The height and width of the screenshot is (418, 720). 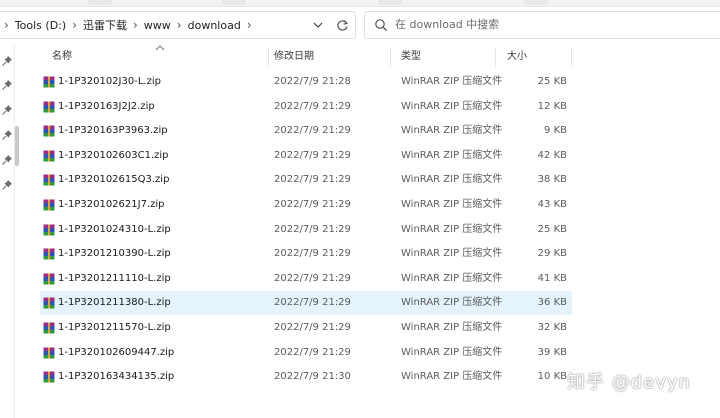 I want to click on column-divider, so click(x=571, y=57).